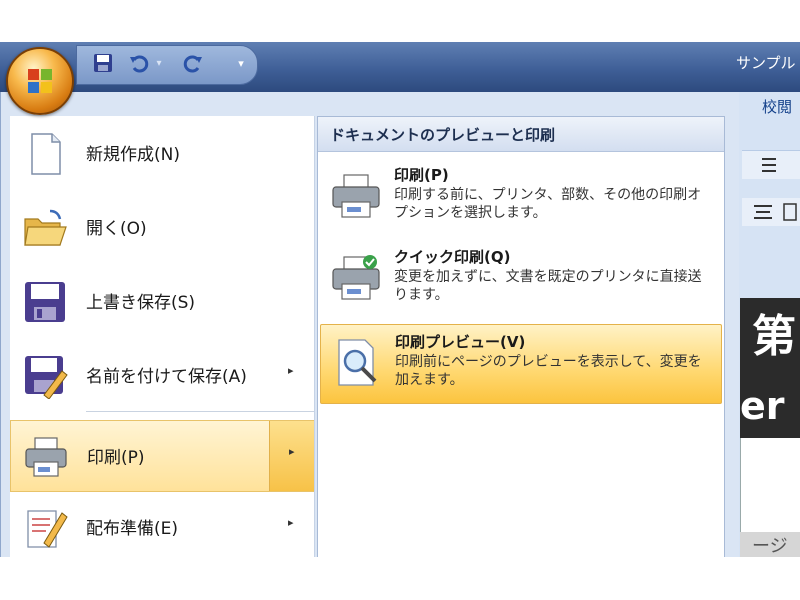  What do you see at coordinates (770, 546) in the screenshot?
I see `document-footer-text: ージ` at bounding box center [770, 546].